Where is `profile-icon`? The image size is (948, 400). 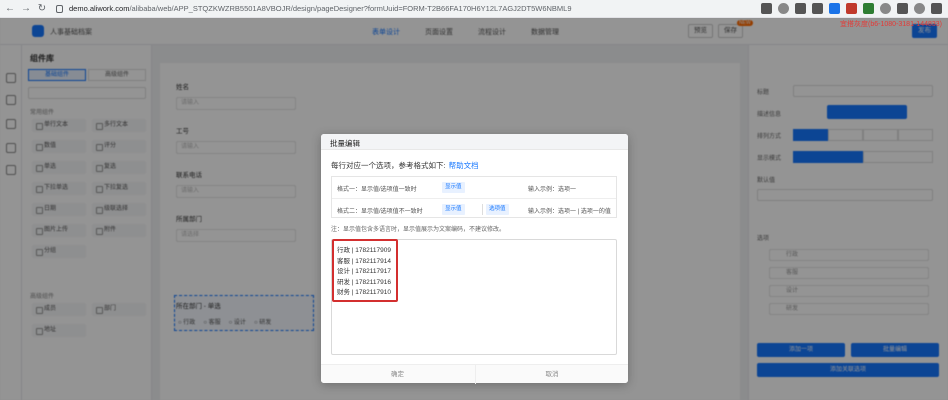 profile-icon is located at coordinates (919, 8).